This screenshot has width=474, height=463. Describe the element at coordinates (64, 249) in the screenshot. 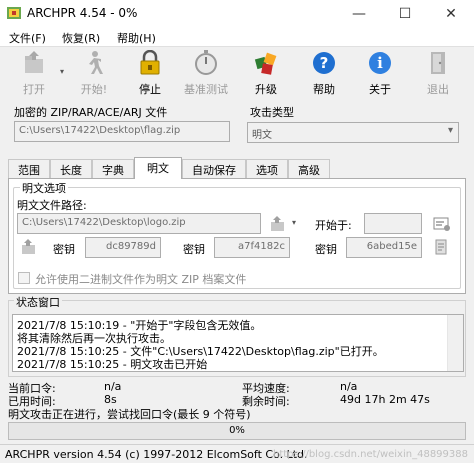

I see `key1-label: 密钥` at that location.